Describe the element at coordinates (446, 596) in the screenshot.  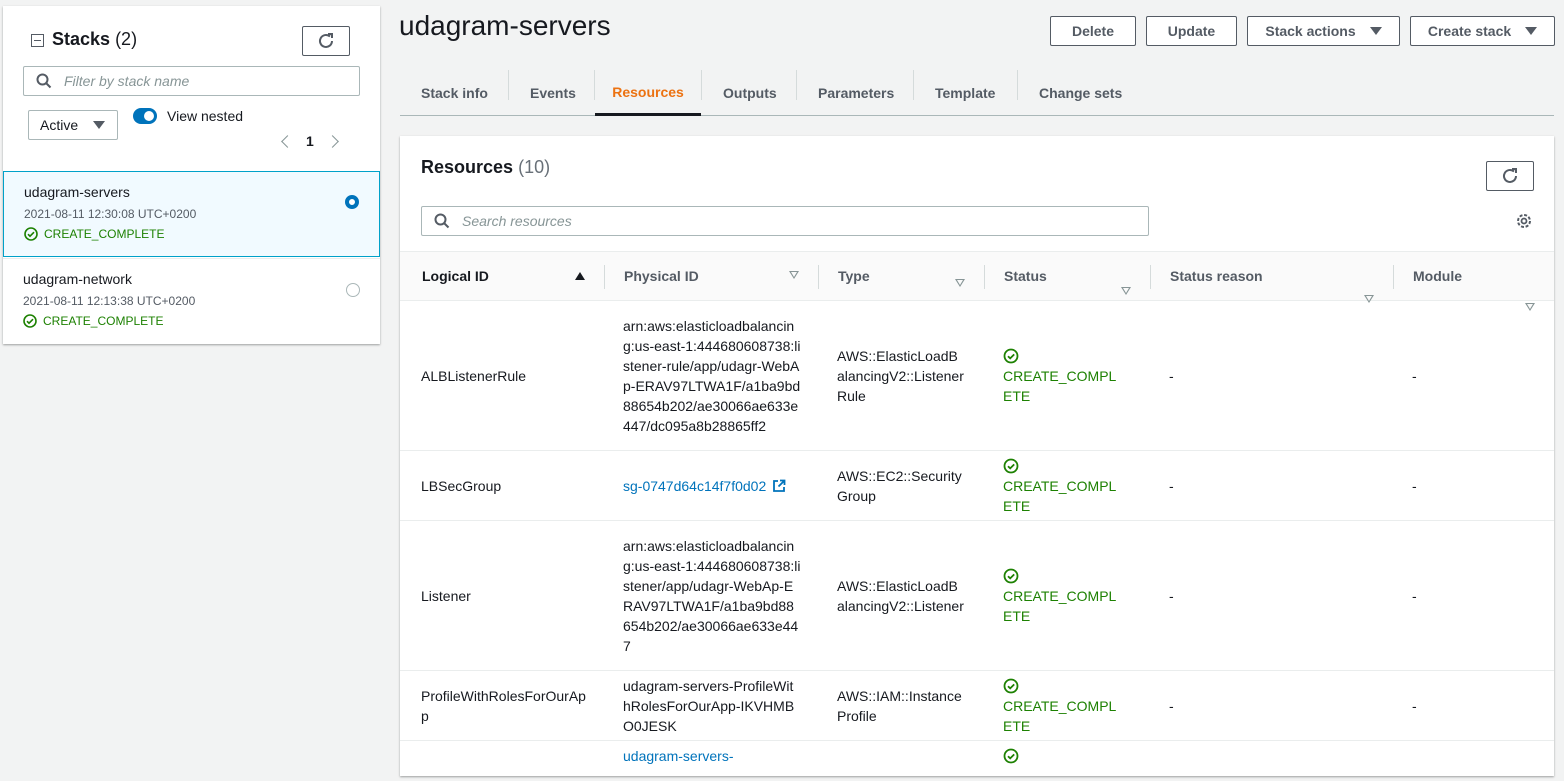
I see `logical-id-cell: Listener` at that location.